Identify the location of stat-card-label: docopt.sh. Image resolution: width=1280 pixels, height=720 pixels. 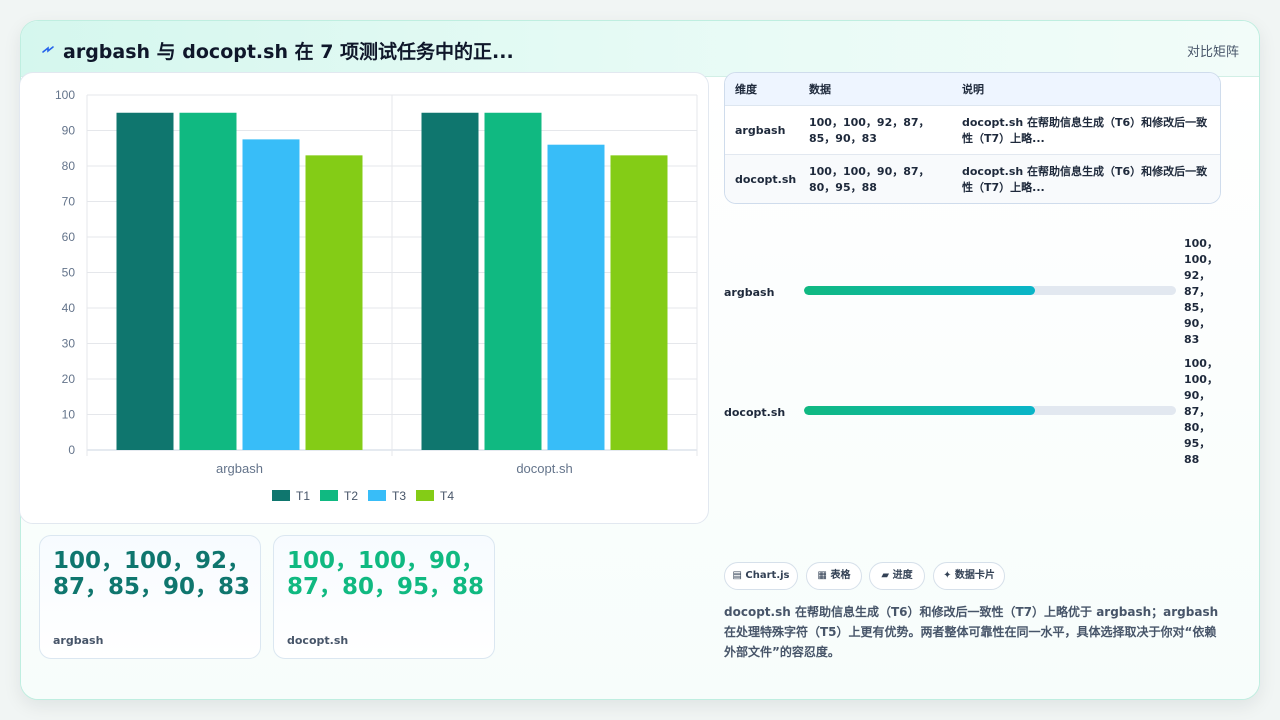
(318, 640).